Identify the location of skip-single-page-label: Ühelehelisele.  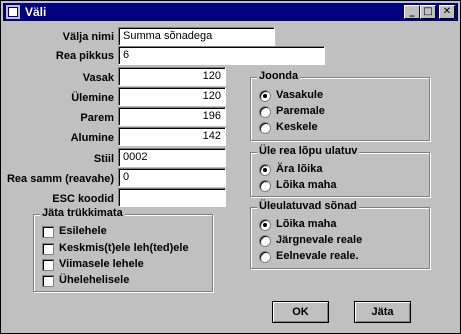
(94, 280).